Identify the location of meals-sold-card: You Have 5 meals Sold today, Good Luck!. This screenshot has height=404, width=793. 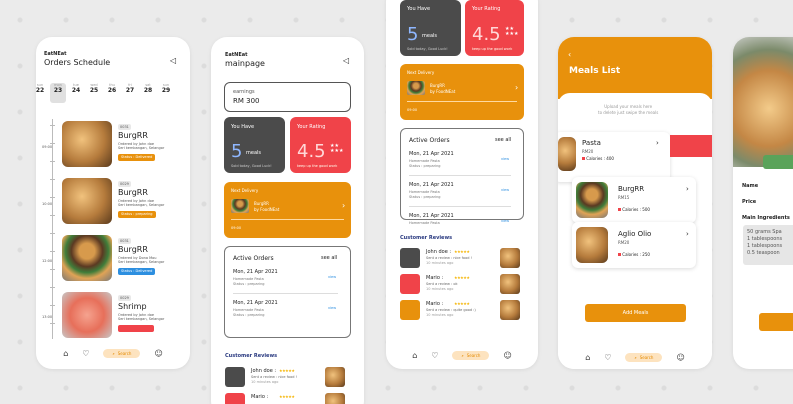
(254, 145).